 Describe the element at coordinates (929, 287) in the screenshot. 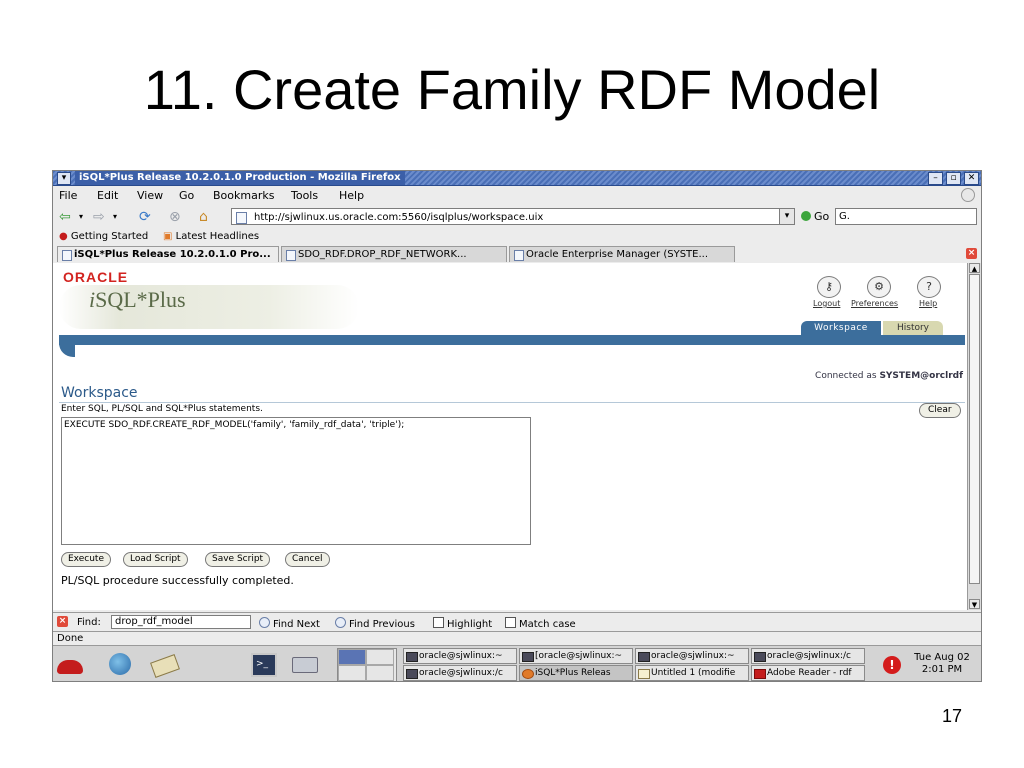

I see `help-icon: ?` at that location.